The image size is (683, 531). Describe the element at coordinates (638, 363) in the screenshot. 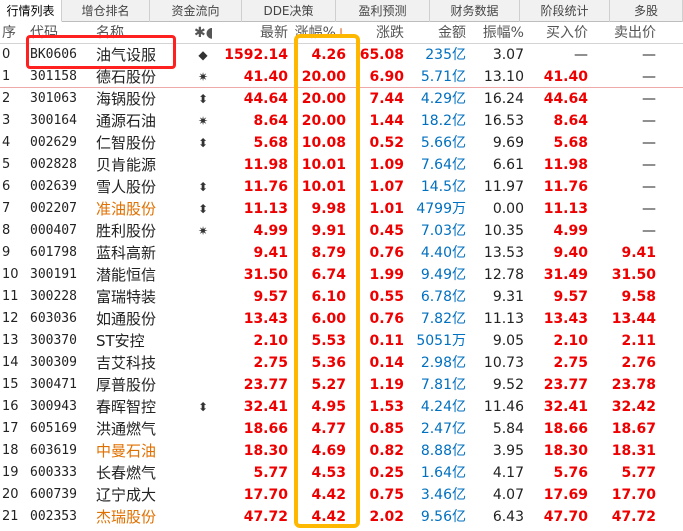

I see `row-ask-price: 2.76` at that location.